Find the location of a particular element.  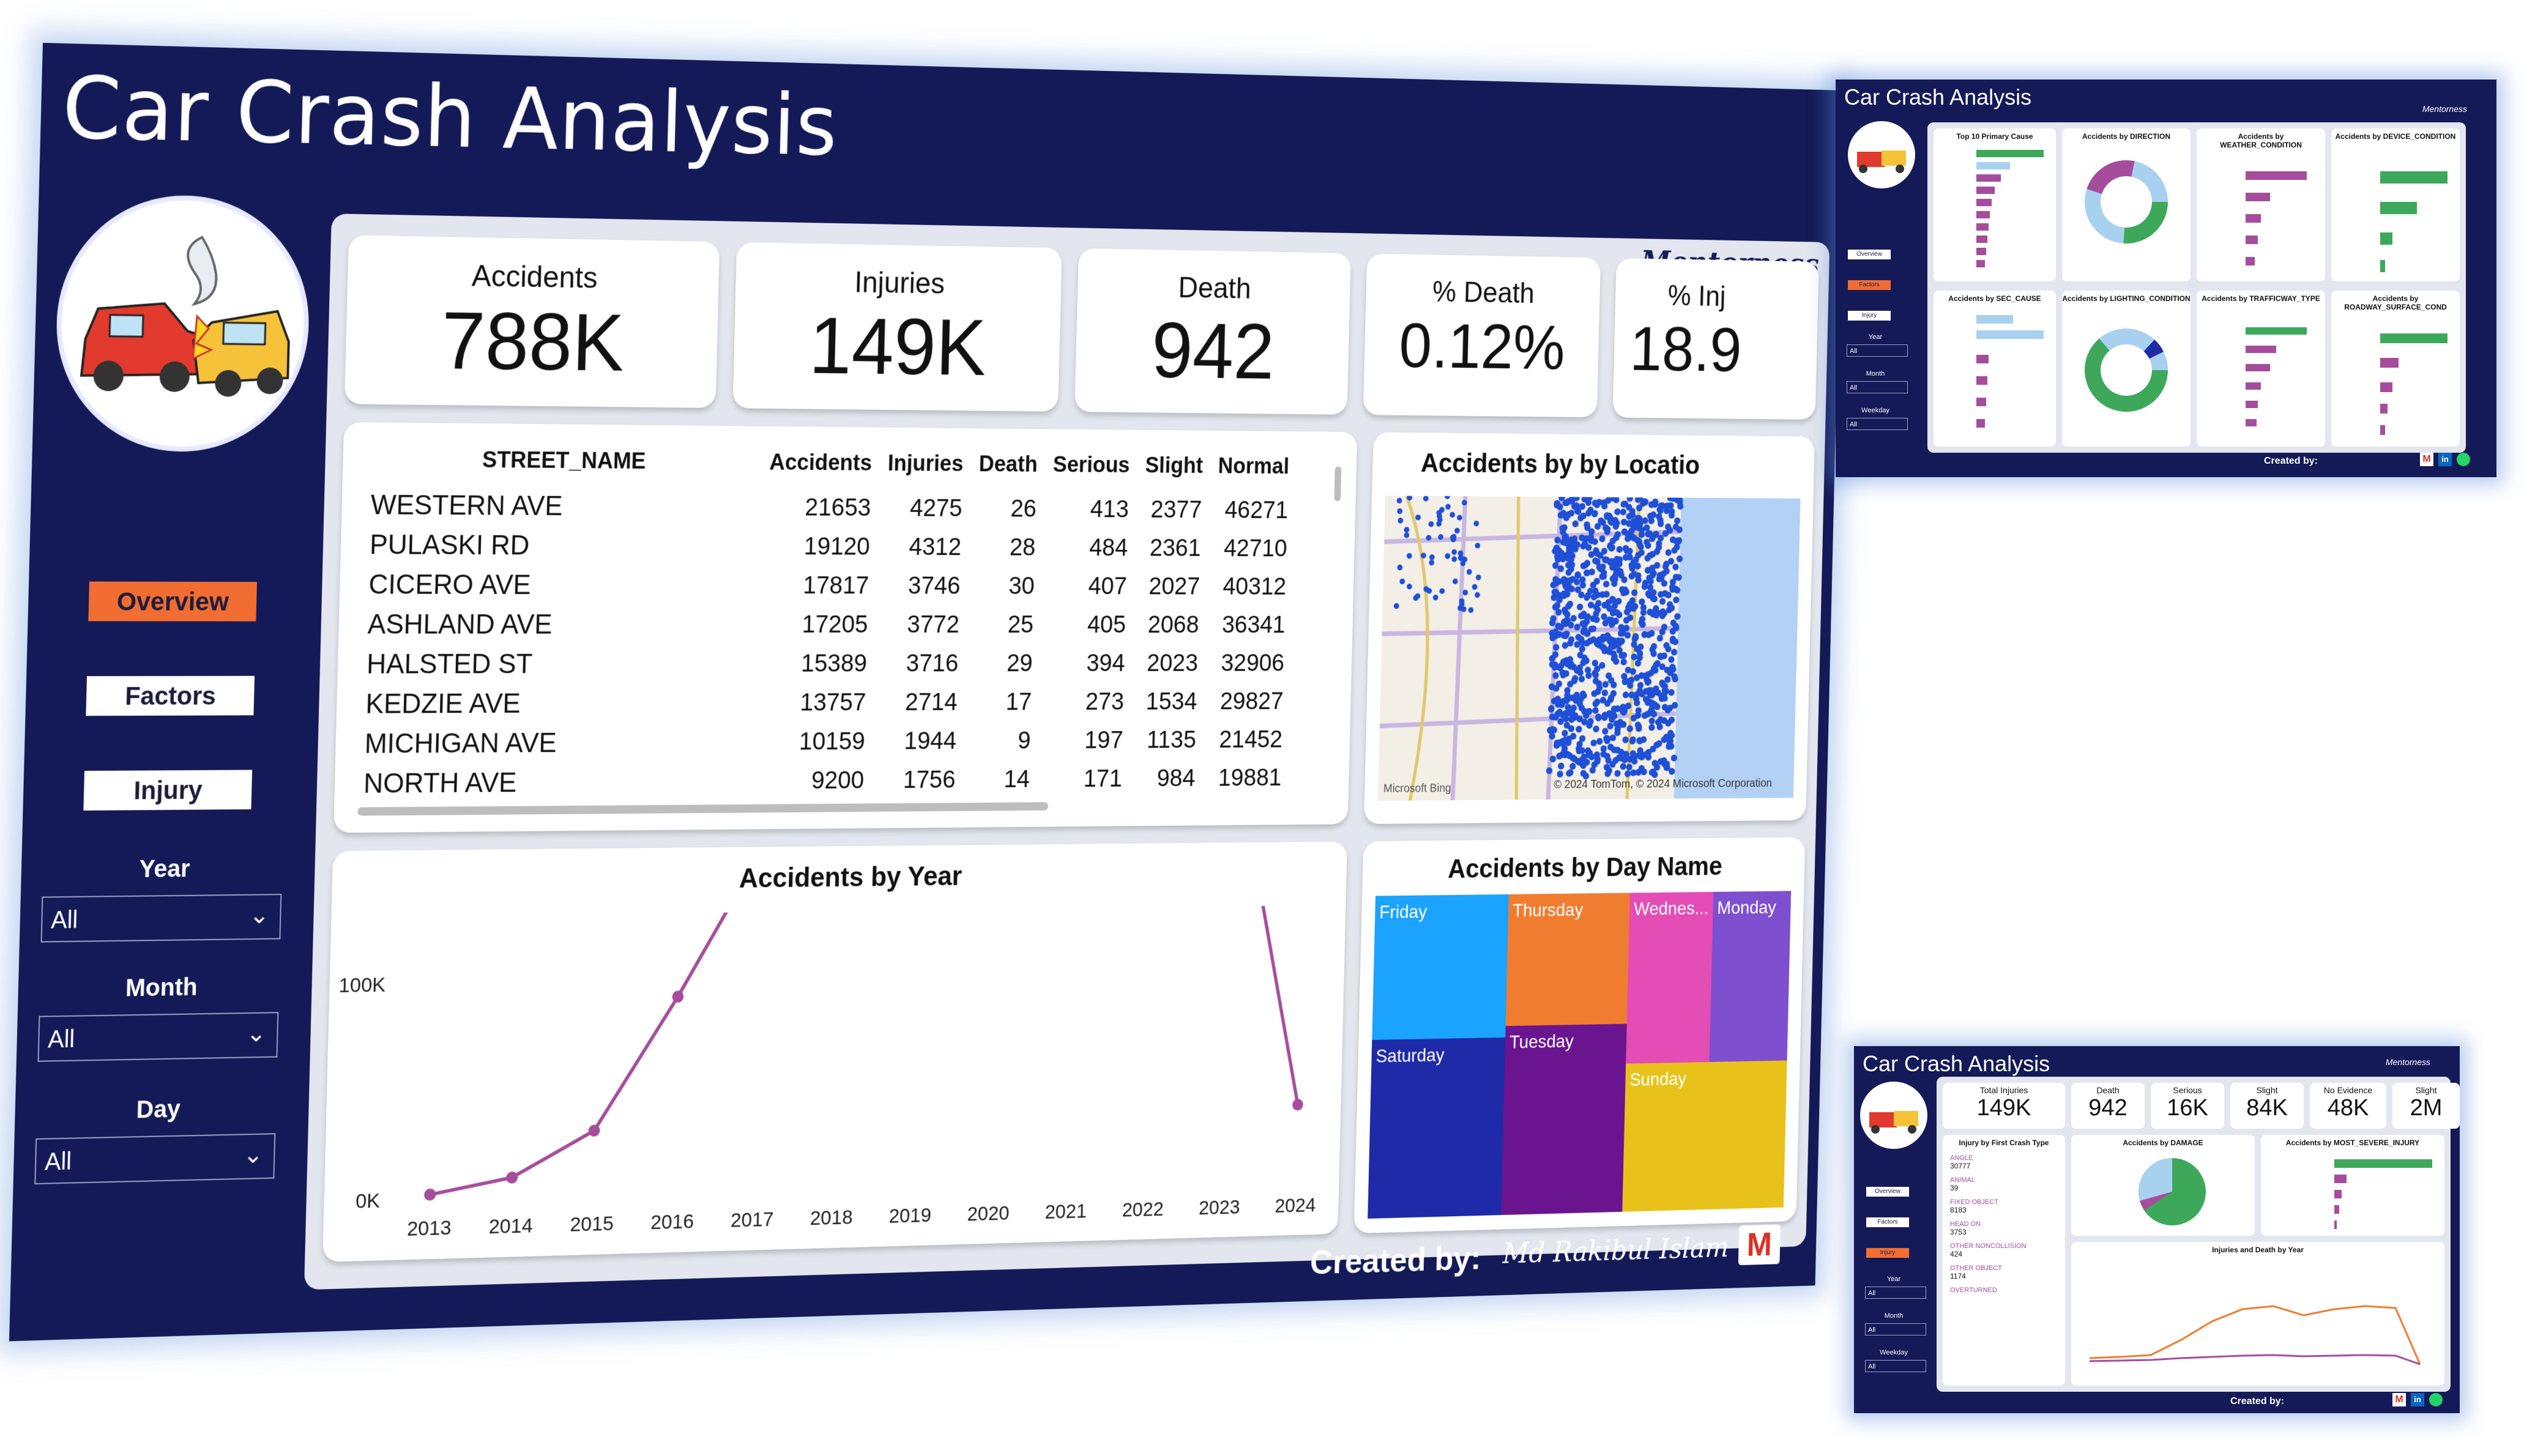

value-cell: 21653 is located at coordinates (820, 507).